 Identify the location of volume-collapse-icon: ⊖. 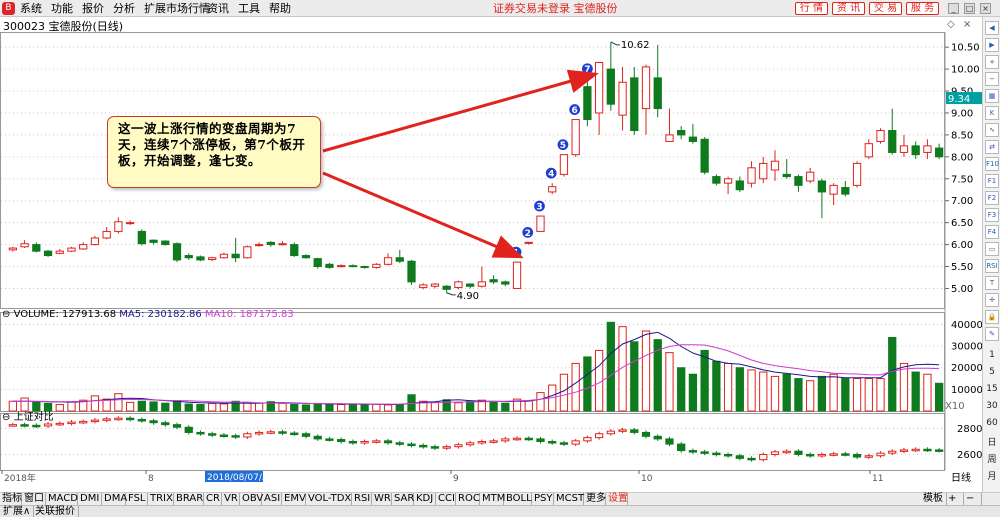
(6, 314).